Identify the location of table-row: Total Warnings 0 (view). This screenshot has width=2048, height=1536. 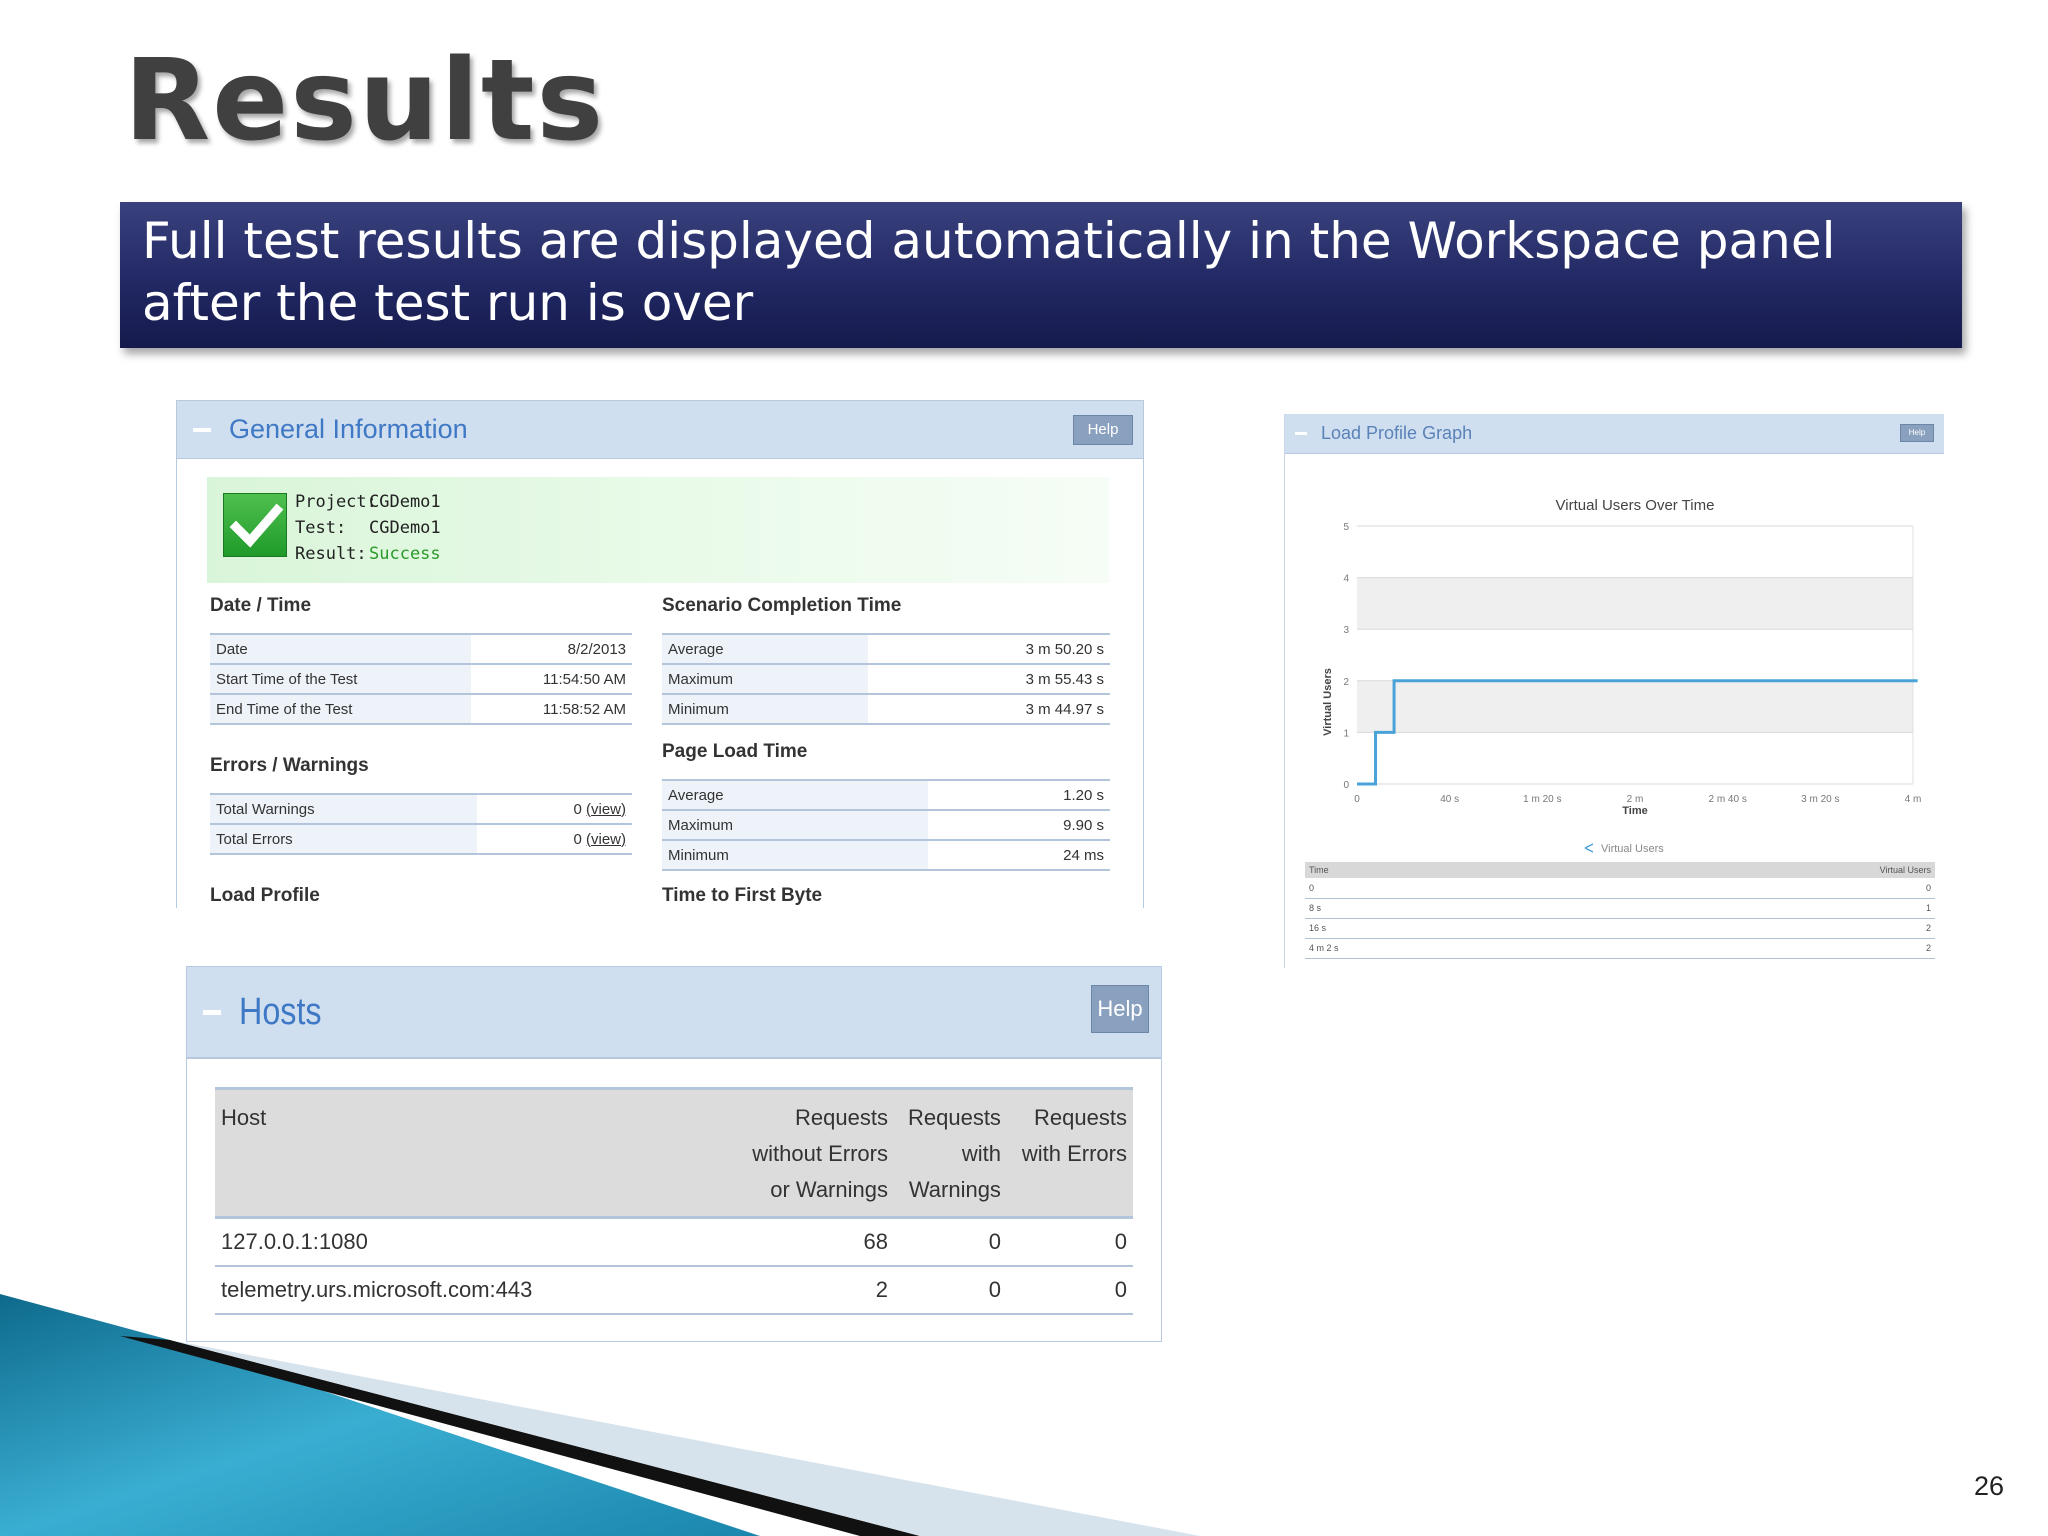
(421, 808).